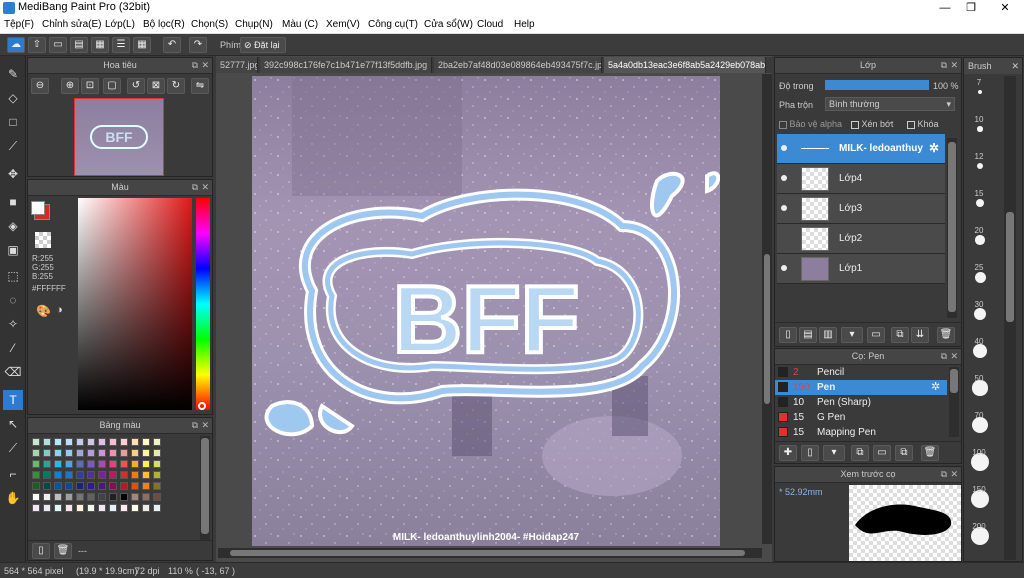 This screenshot has width=1024, height=578. I want to click on redo-icon: ↷, so click(198, 45).